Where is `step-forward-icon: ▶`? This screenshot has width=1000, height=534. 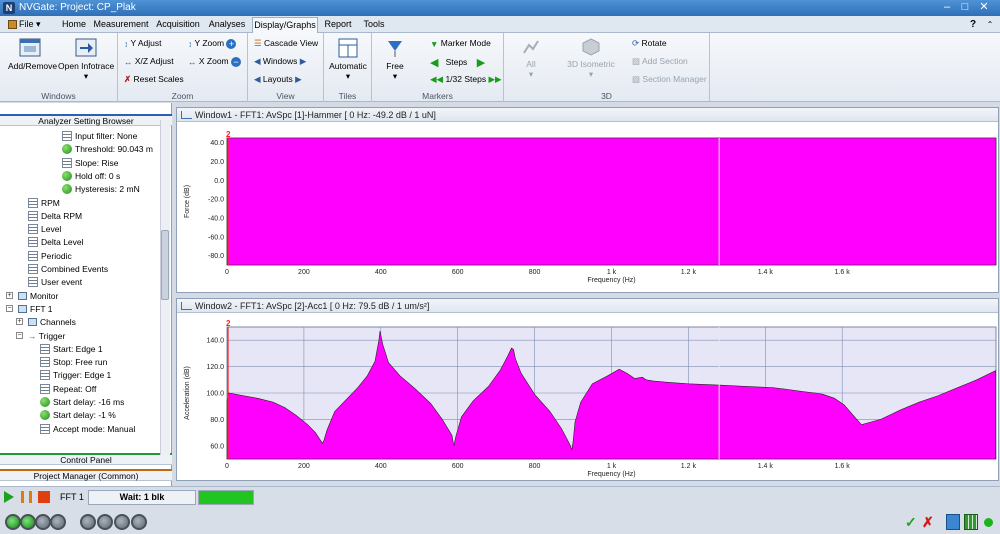 step-forward-icon: ▶ is located at coordinates (481, 62).